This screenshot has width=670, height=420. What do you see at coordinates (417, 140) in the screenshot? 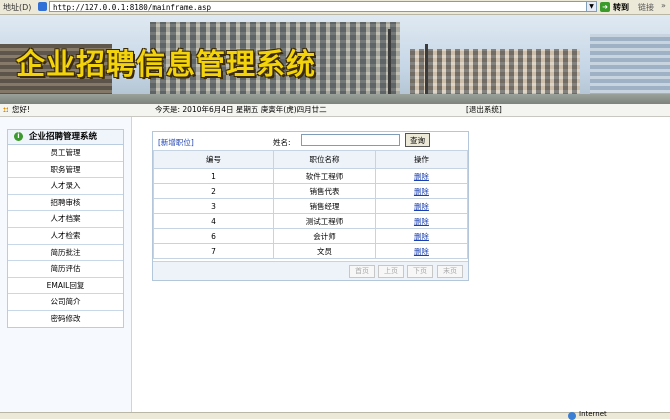
I see `search-button: 查询` at bounding box center [417, 140].